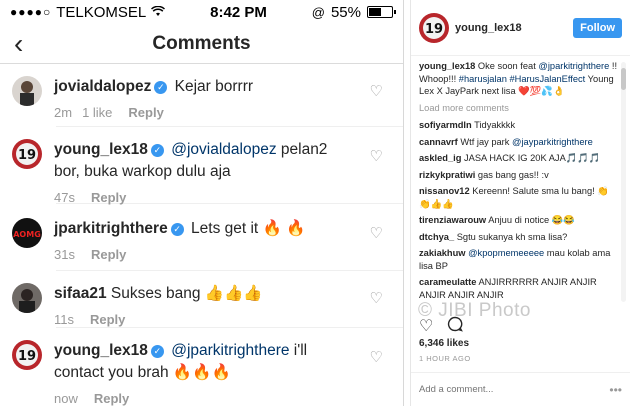  Describe the element at coordinates (101, 12) in the screenshot. I see `carrier-name: TELKOMSEL` at that location.